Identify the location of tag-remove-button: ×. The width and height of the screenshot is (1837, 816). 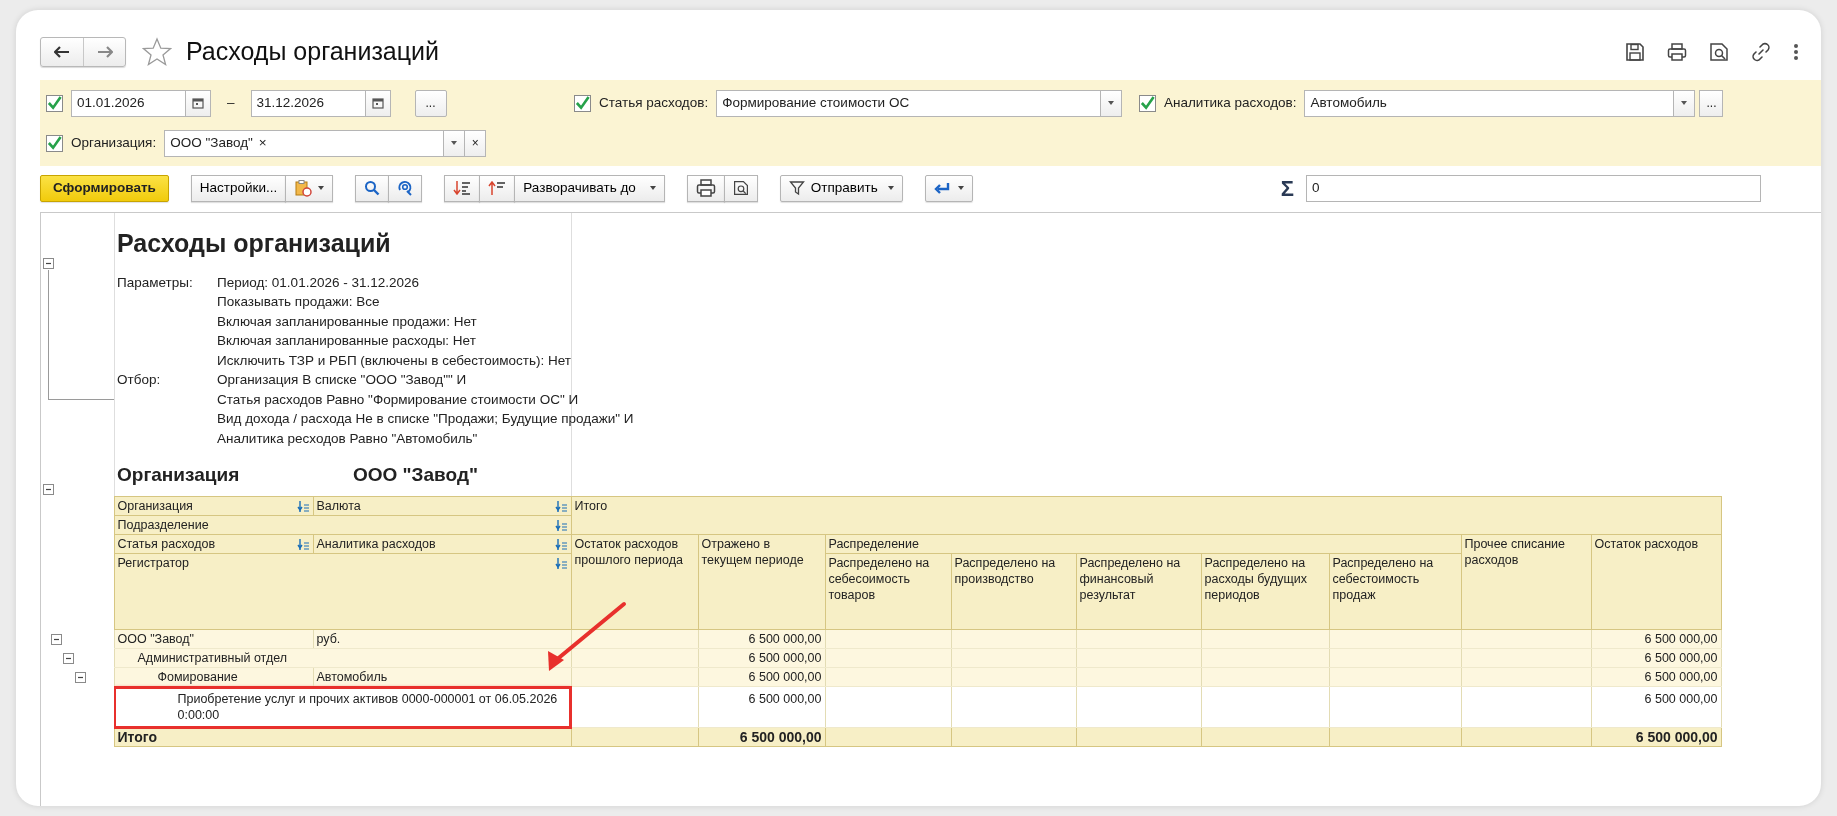
(262, 143).